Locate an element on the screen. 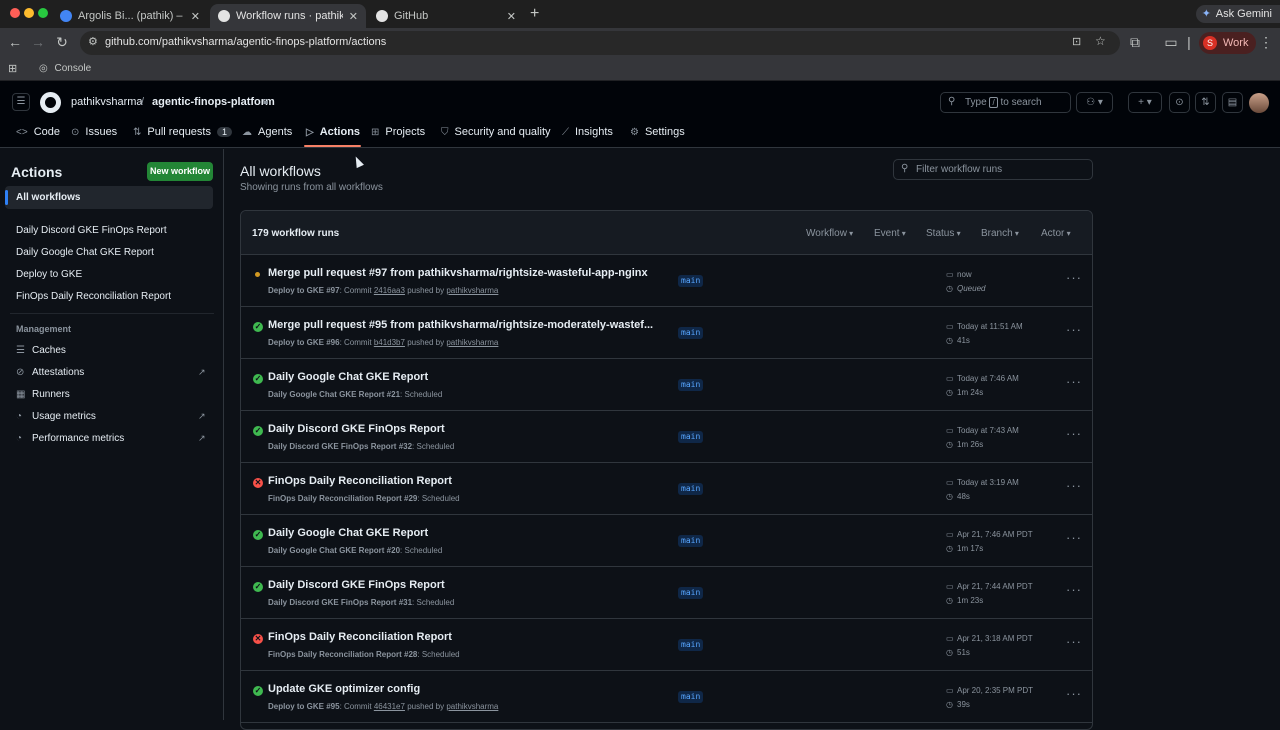 The image size is (1280, 730). filter-status-dropdown: Status is located at coordinates (943, 233).